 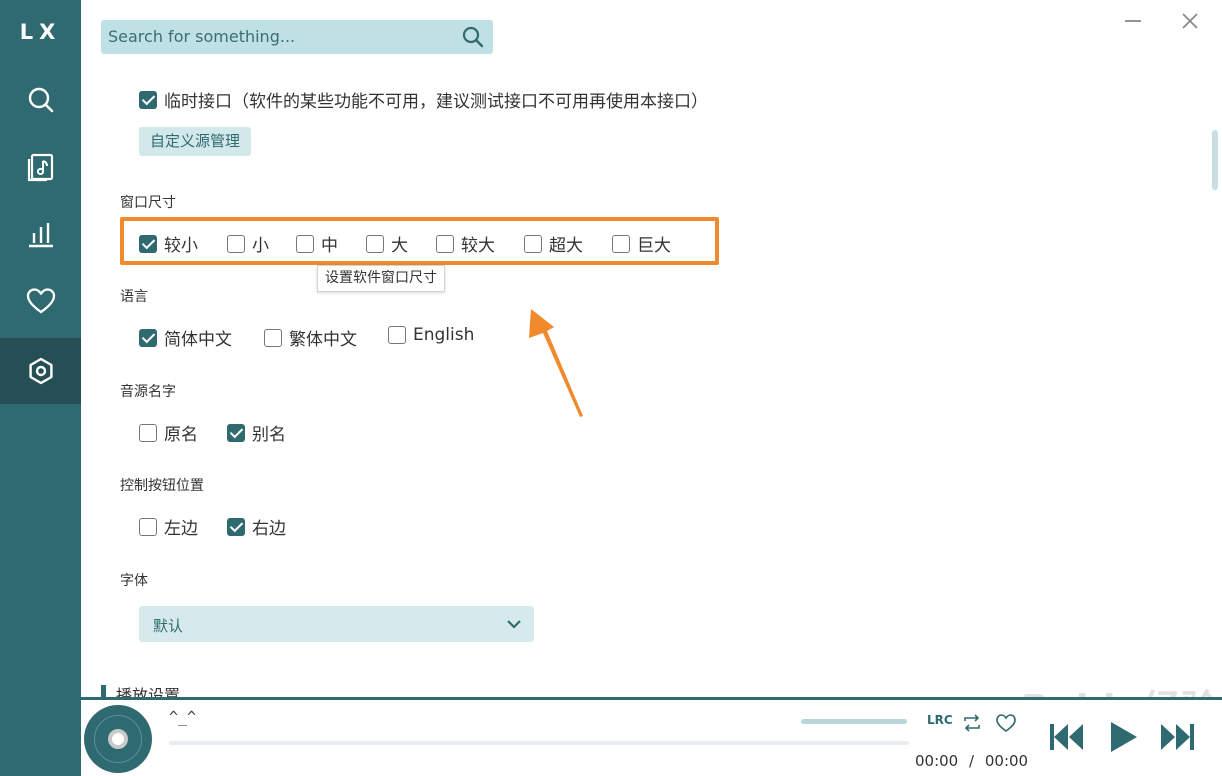 I want to click on control-position-title: 控制按钮位置, so click(x=162, y=486).